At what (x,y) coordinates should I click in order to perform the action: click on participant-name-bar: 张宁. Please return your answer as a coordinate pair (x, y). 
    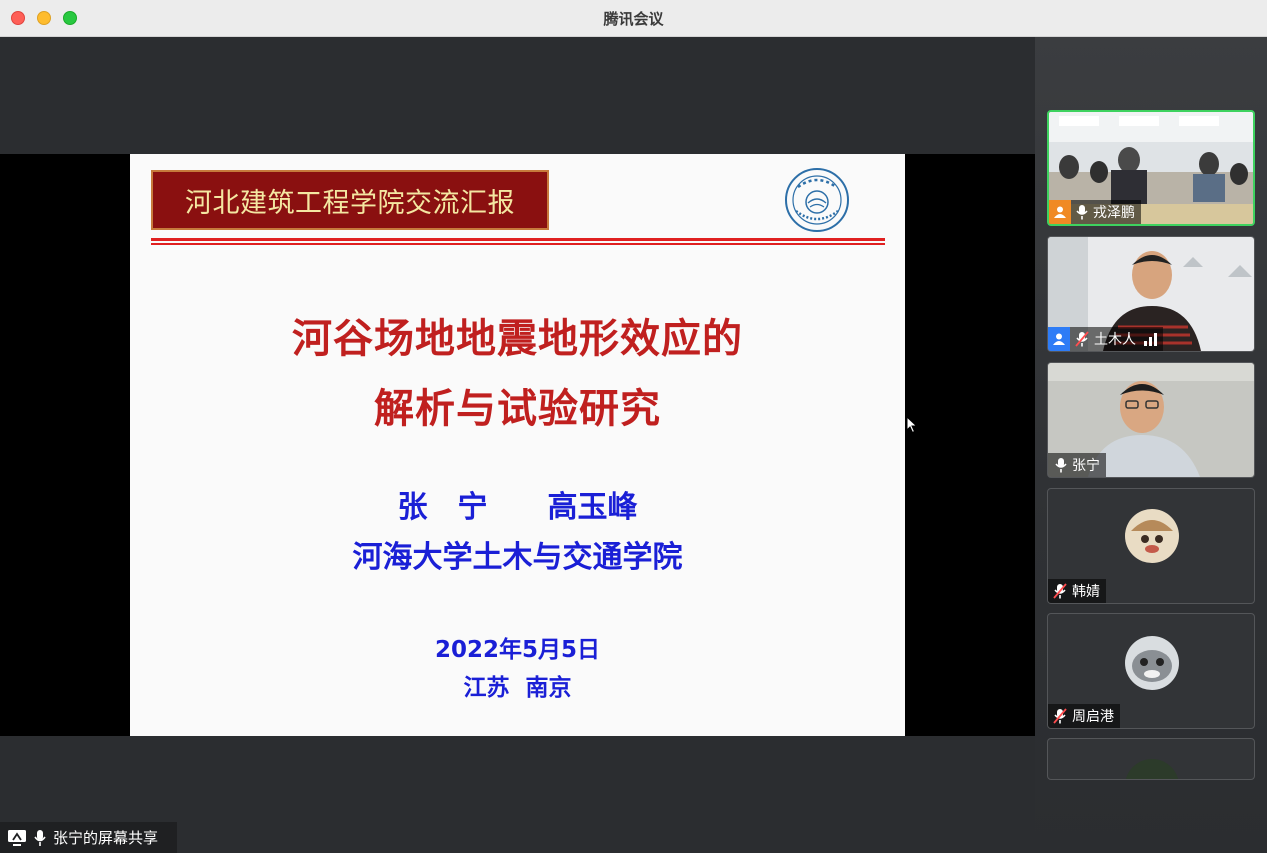
    Looking at the image, I should click on (1077, 465).